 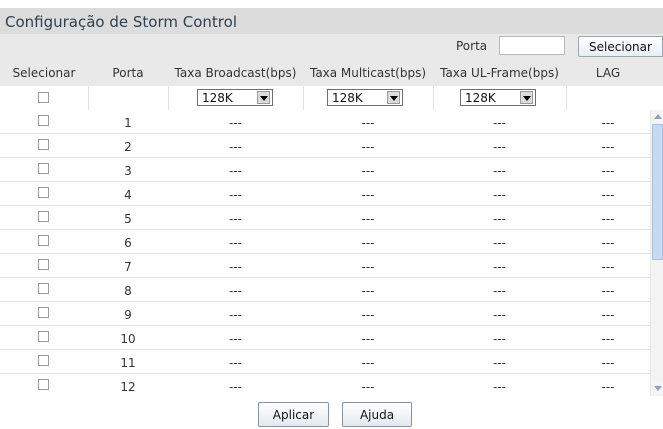 What do you see at coordinates (217, 98) in the screenshot?
I see `broadcast-rate-value: 128K` at bounding box center [217, 98].